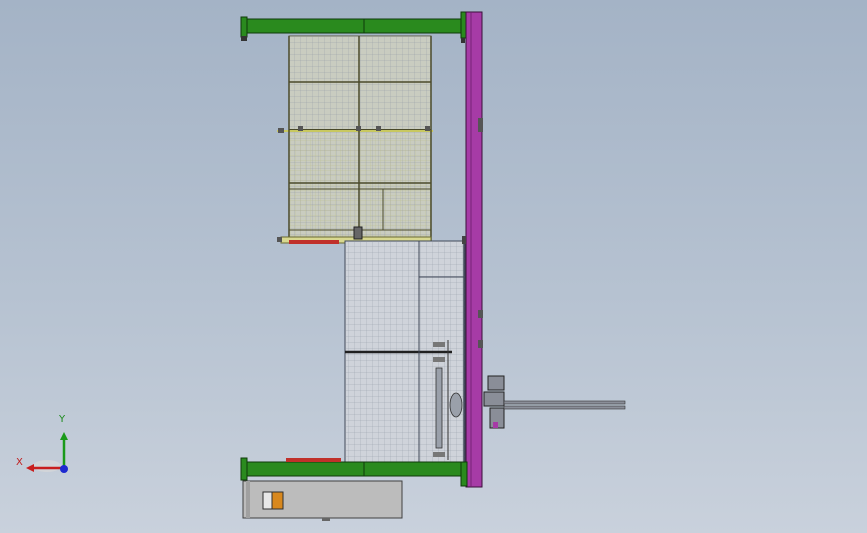 Image resolution: width=867 pixels, height=533 pixels. I want to click on vertical-column, so click(474, 249).